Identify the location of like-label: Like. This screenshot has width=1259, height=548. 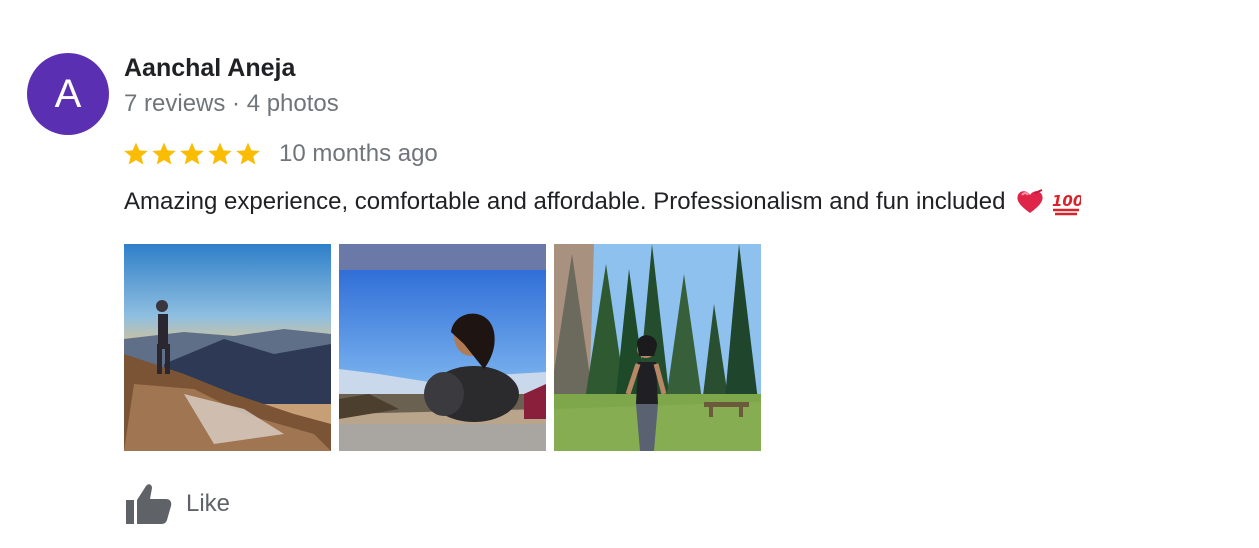
(208, 503).